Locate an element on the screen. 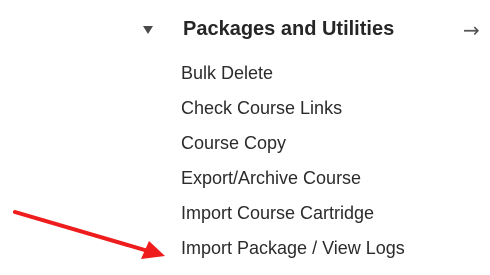 Image resolution: width=490 pixels, height=275 pixels. annotation-arrow is located at coordinates (89, 234).